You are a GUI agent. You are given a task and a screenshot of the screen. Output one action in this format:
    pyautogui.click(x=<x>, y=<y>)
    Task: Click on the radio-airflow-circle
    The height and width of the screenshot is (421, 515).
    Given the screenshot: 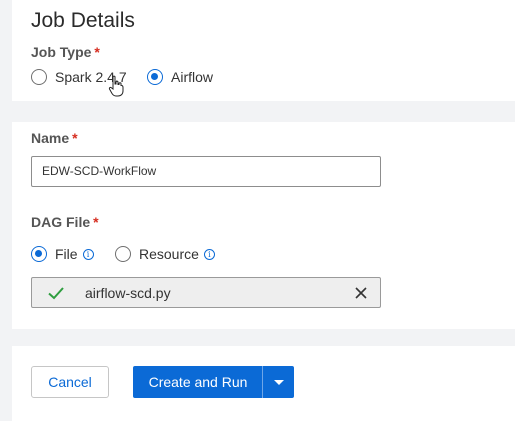 What is the action you would take?
    pyautogui.click(x=155, y=77)
    